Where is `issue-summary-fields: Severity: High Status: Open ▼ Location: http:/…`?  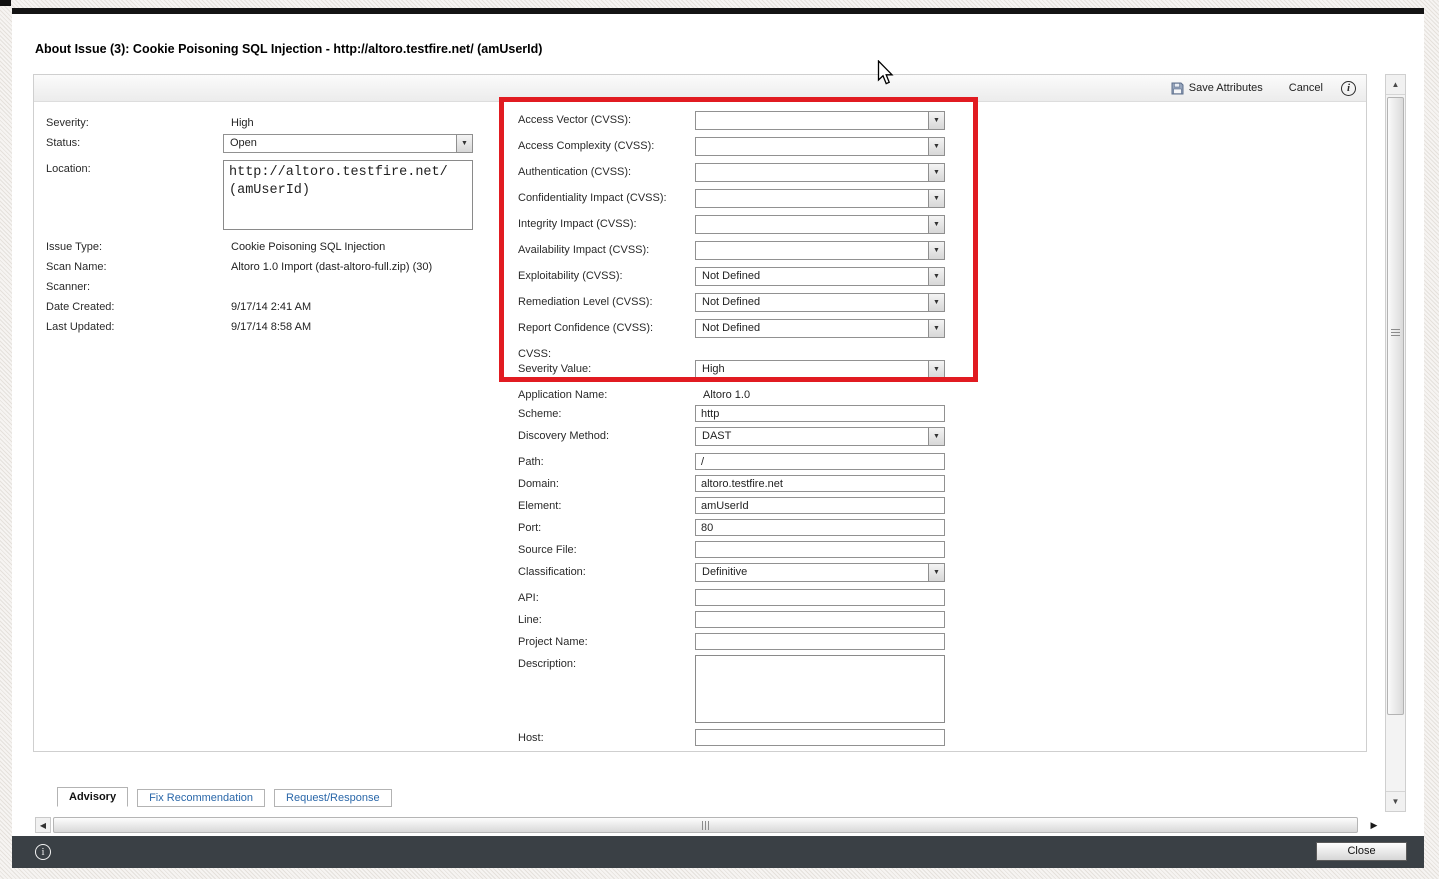 issue-summary-fields: Severity: High Status: Open ▼ Location: http:/… is located at coordinates (273, 226).